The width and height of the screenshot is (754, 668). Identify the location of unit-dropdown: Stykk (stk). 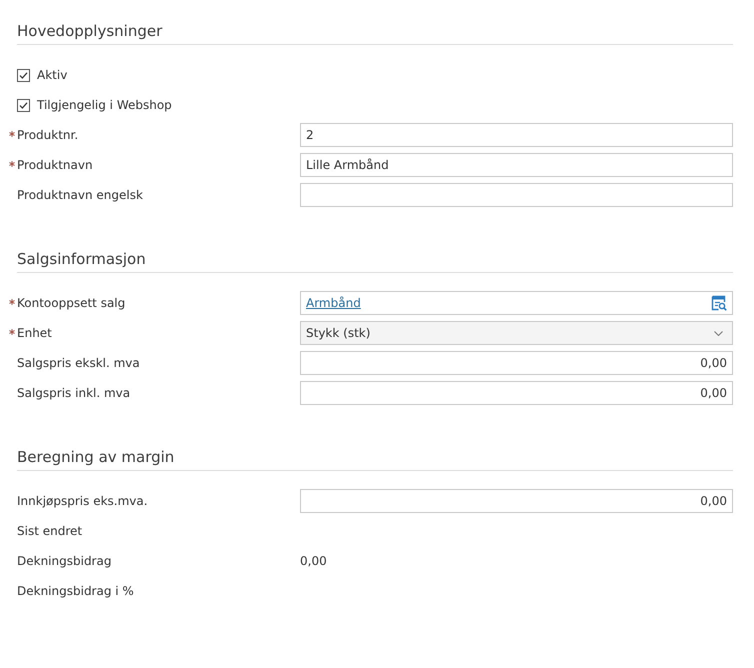
(516, 333).